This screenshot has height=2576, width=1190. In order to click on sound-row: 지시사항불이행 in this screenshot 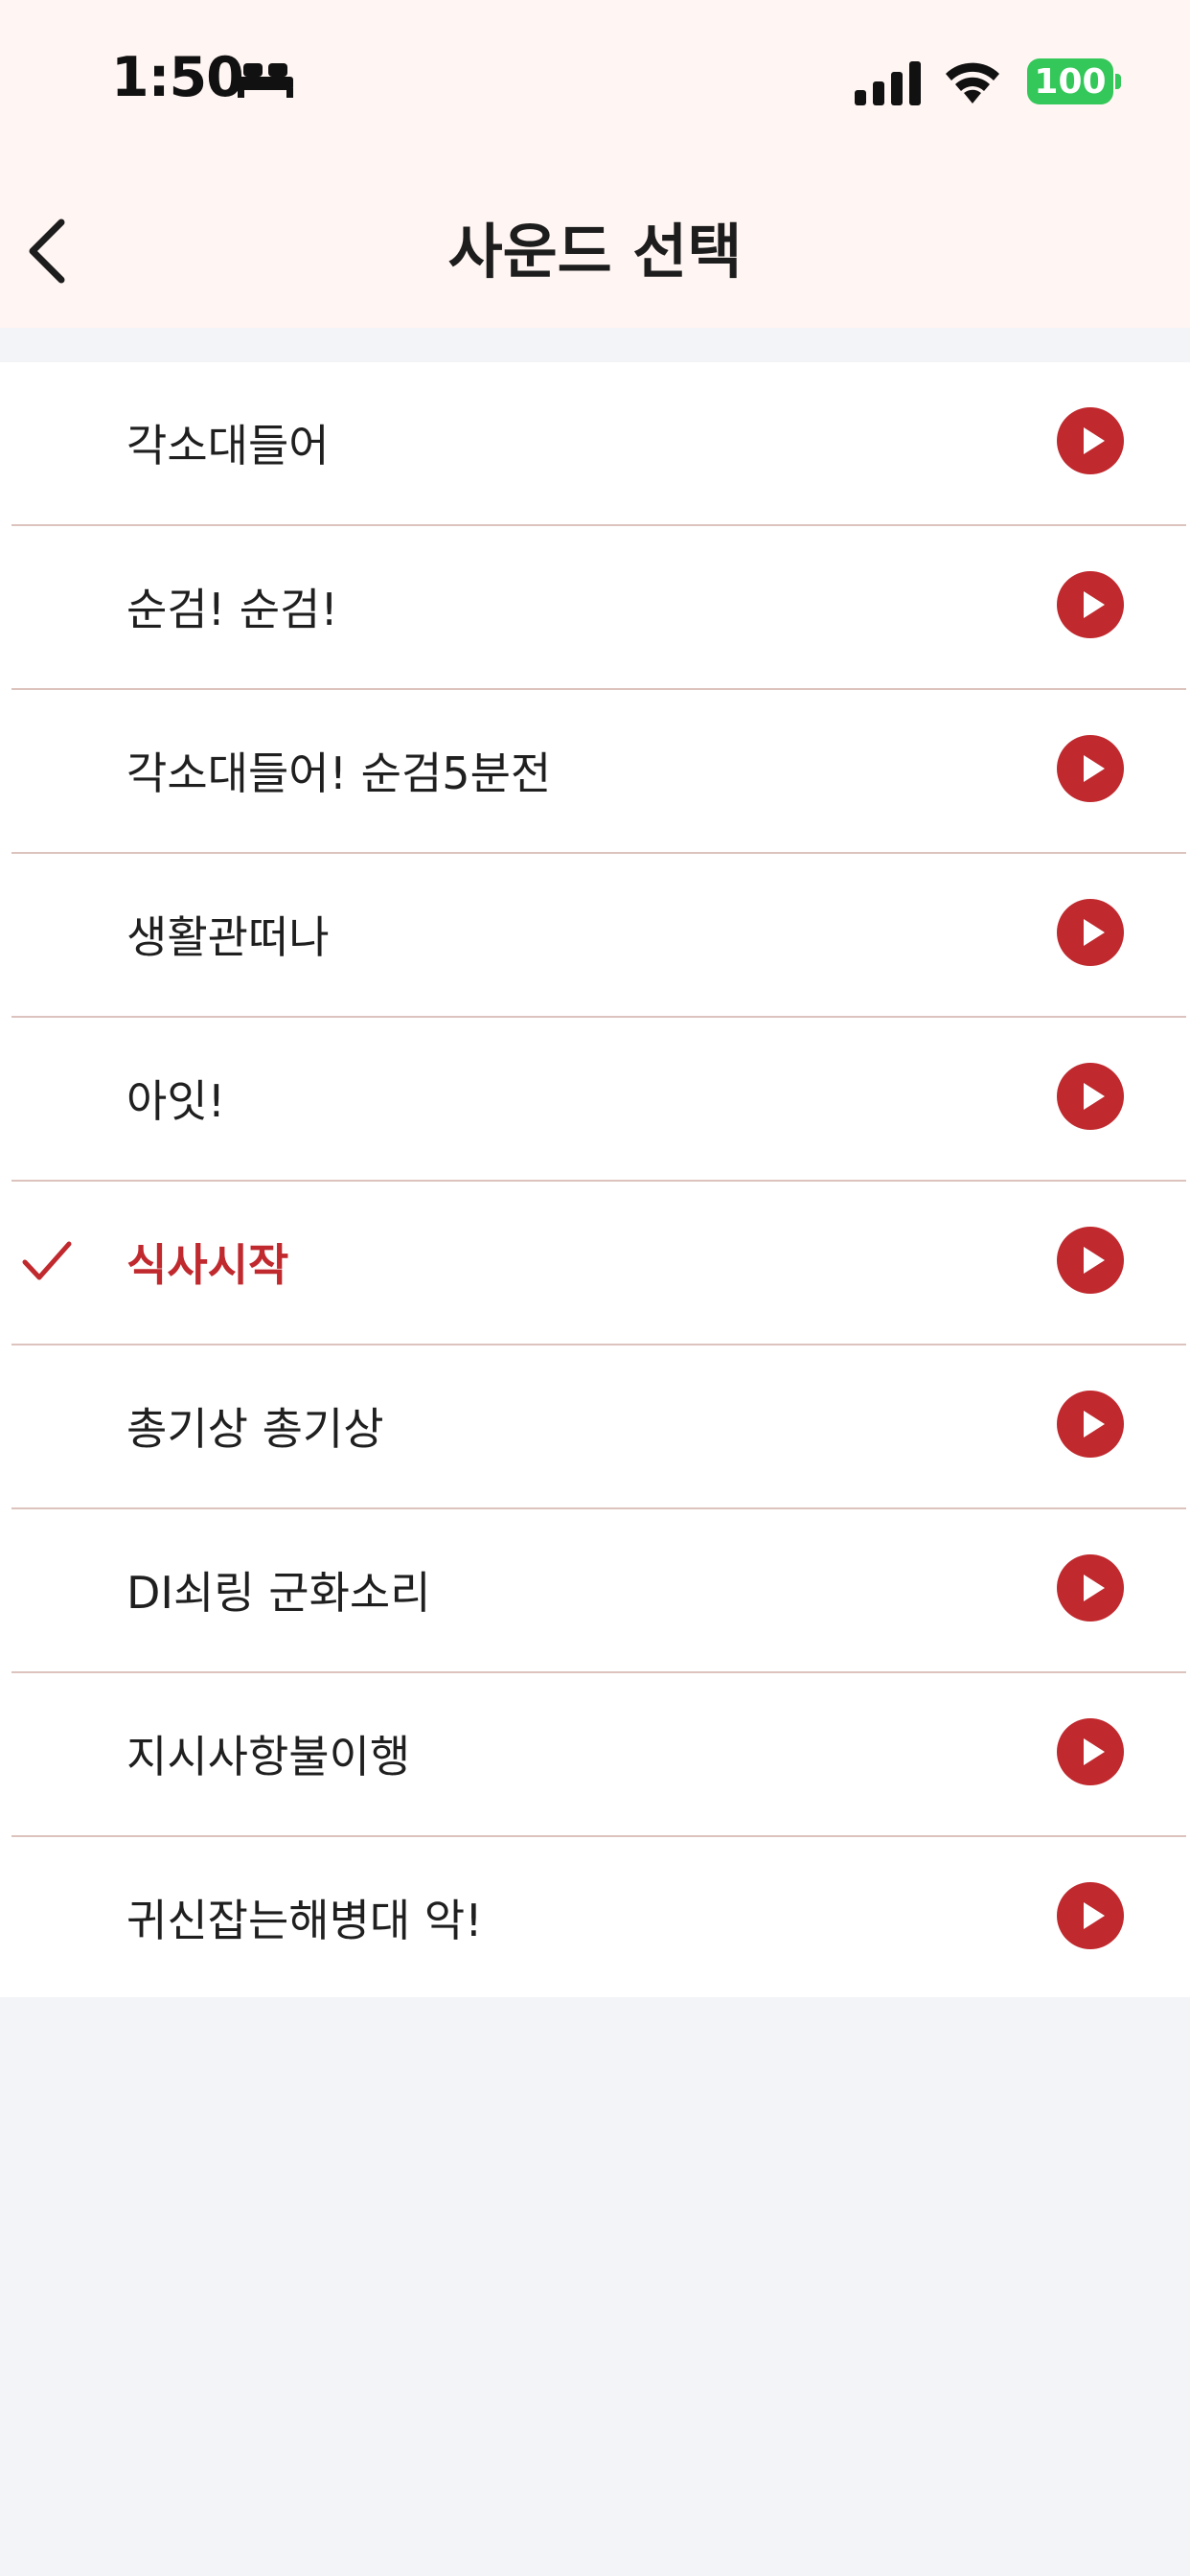, I will do `click(595, 1755)`.